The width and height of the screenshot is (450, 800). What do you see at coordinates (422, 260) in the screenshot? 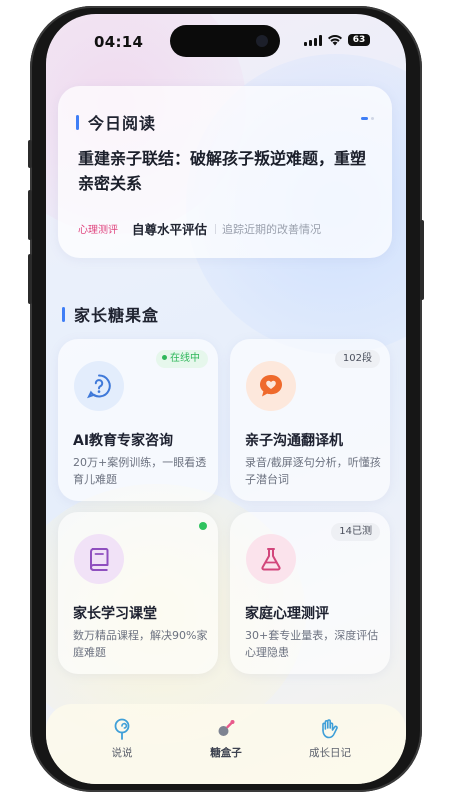
I see `power-button` at bounding box center [422, 260].